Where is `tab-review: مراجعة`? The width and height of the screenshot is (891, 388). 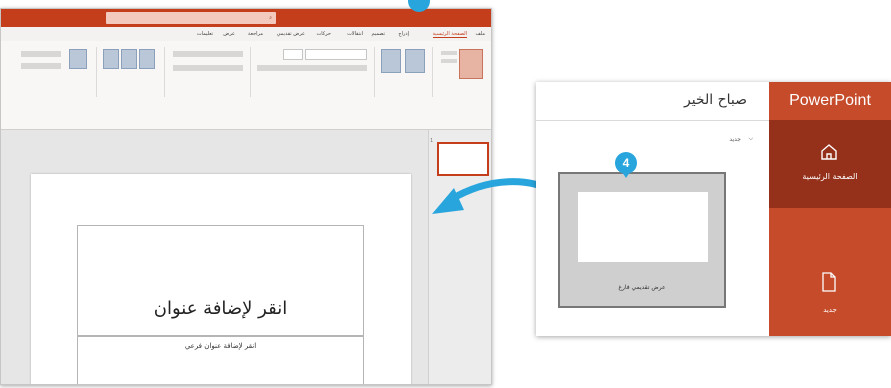
tab-review: مراجعة is located at coordinates (255, 34).